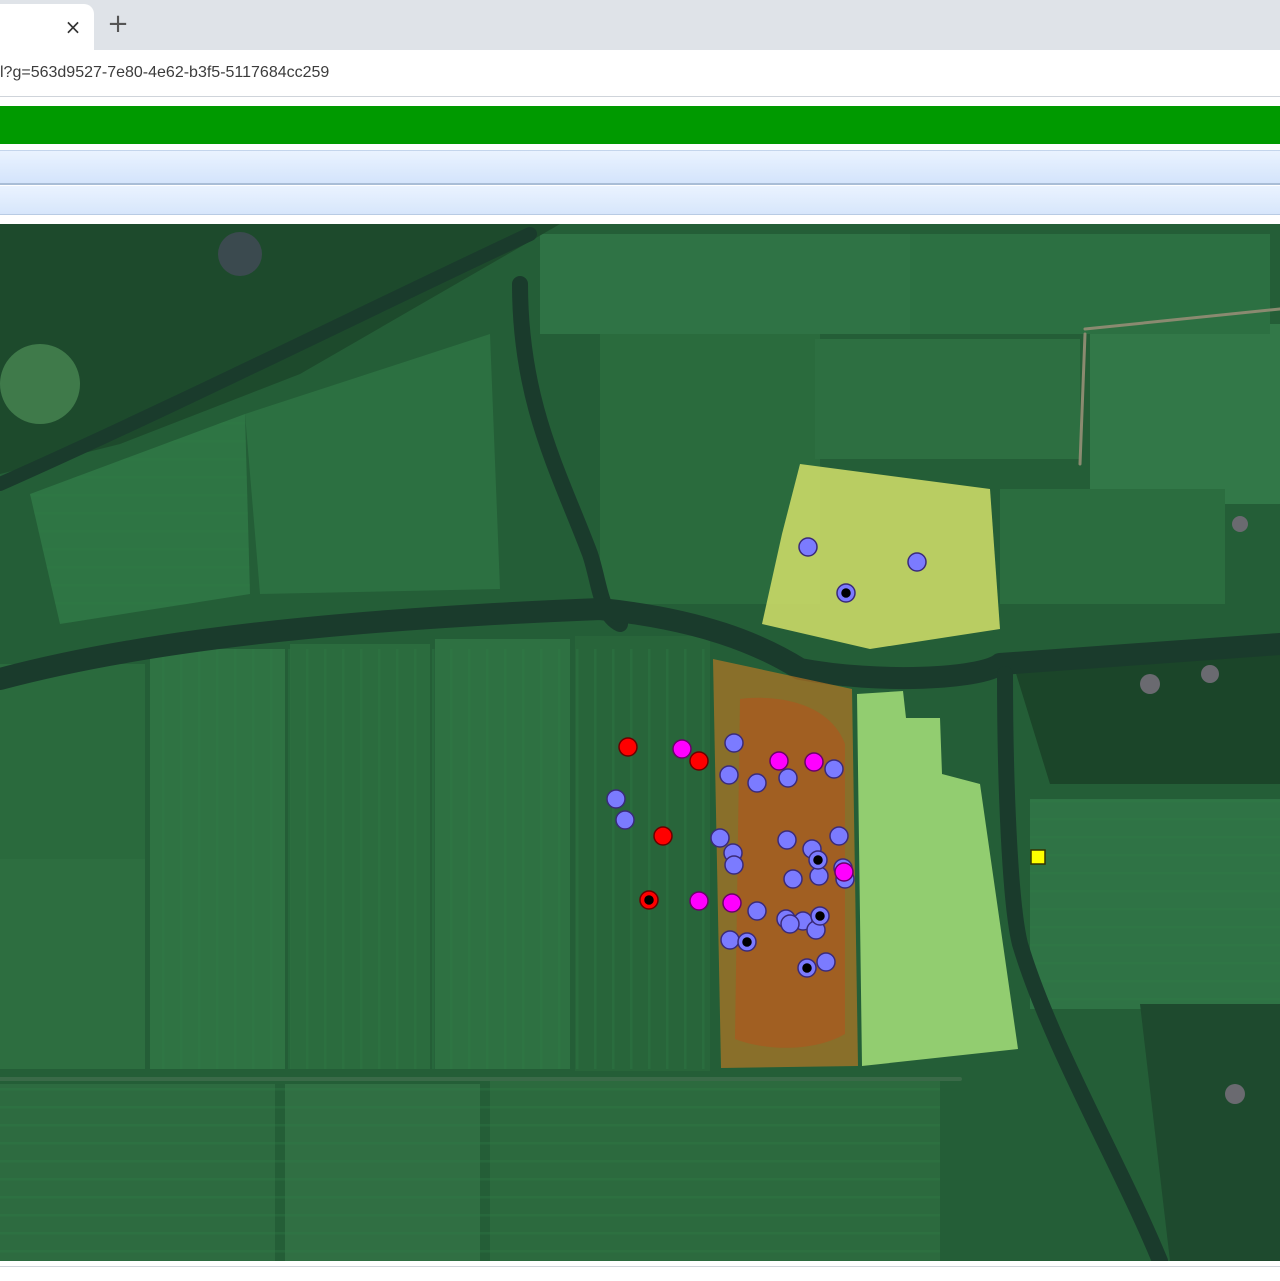  Describe the element at coordinates (73, 27) in the screenshot. I see `tab-close-icon: ×` at that location.